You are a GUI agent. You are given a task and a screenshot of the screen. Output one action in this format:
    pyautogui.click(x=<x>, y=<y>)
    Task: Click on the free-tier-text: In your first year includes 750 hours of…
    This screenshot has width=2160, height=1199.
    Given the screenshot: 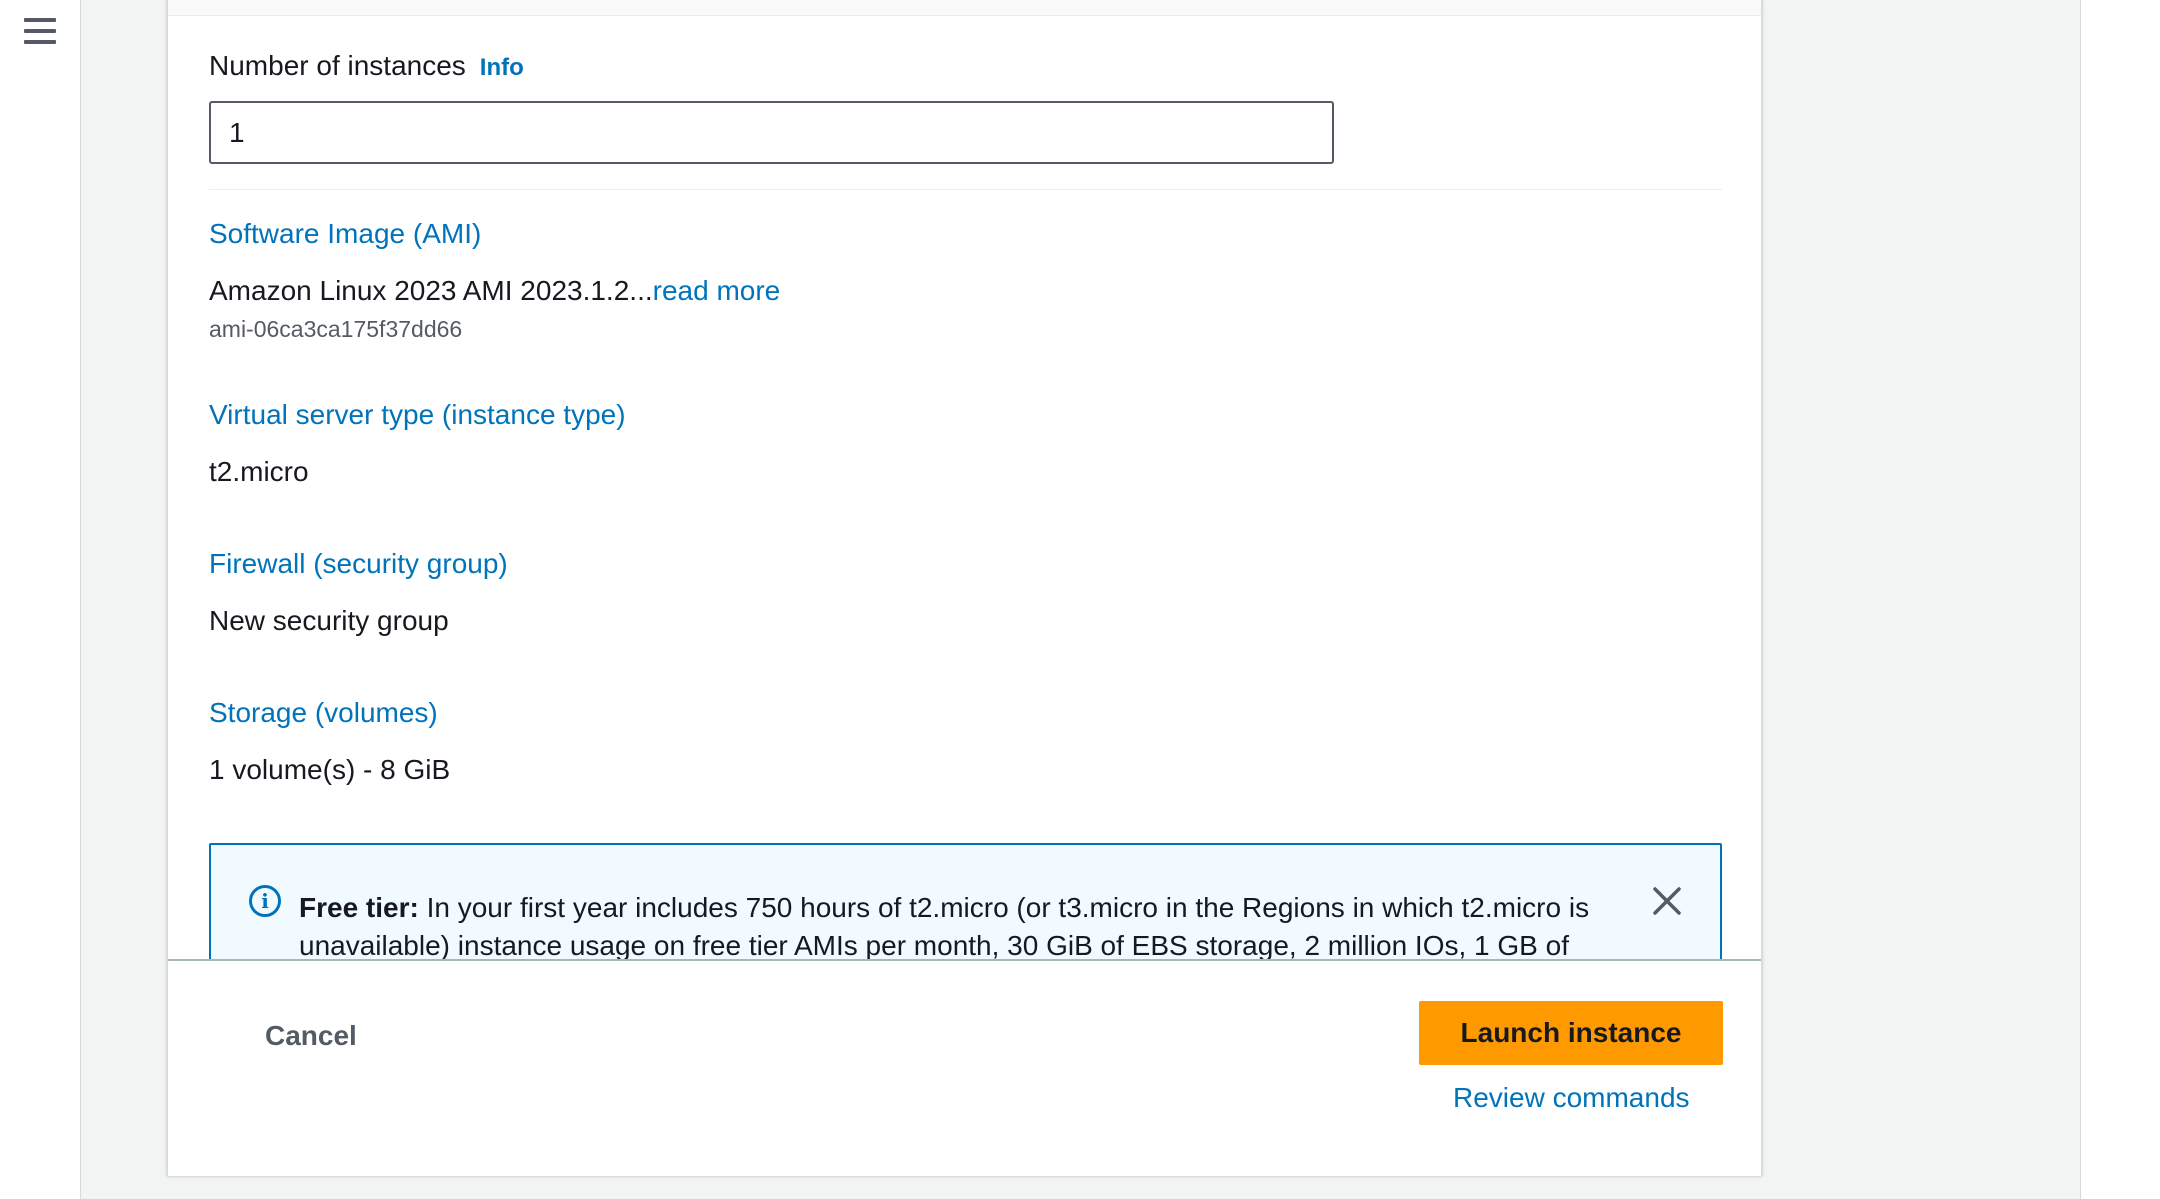 What is the action you would take?
    pyautogui.click(x=944, y=925)
    